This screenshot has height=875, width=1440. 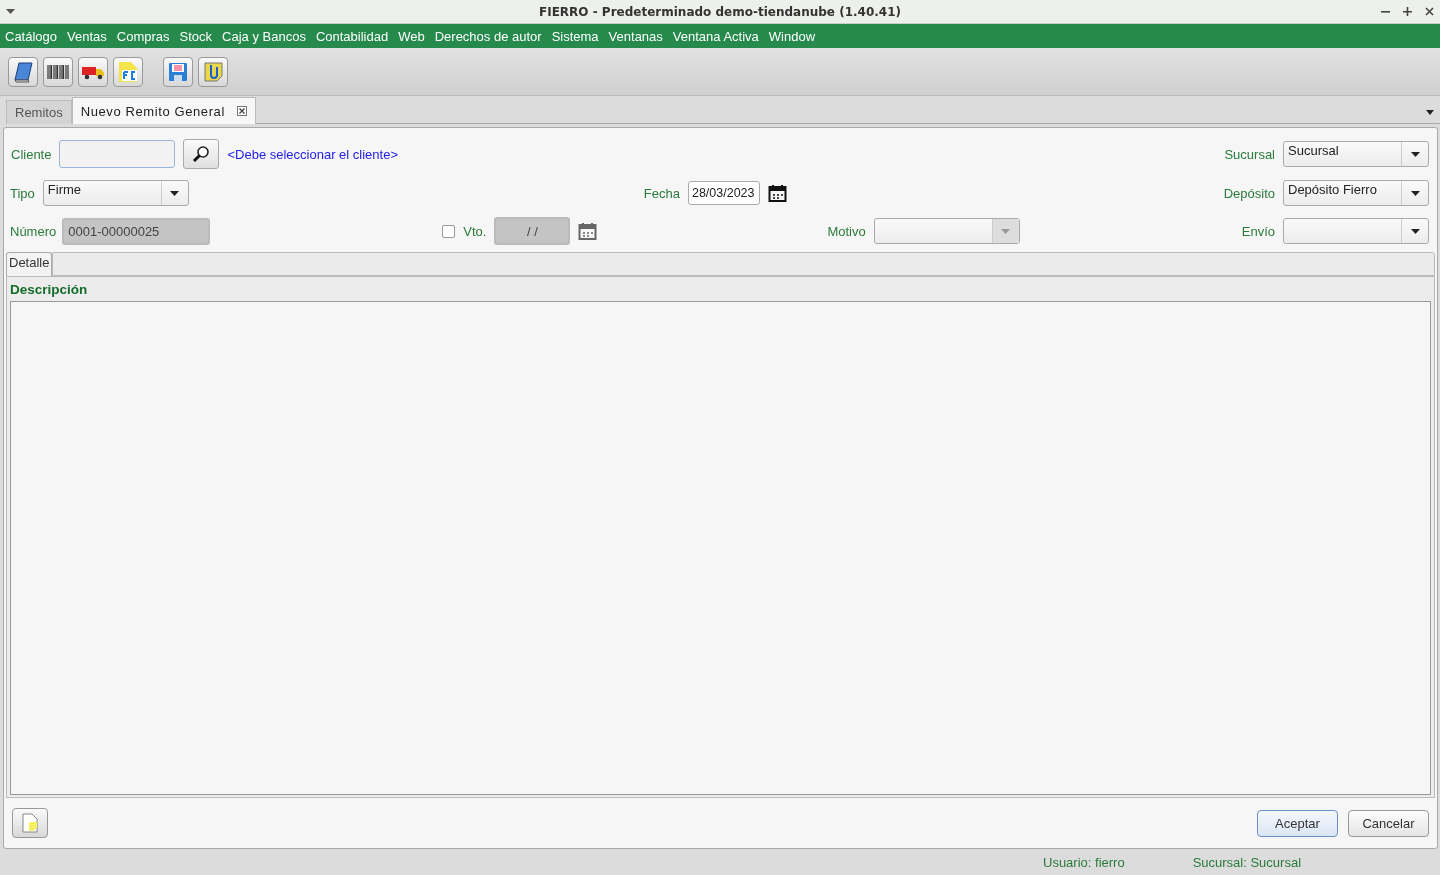 I want to click on field-label: Depósito, so click(x=1249, y=193).